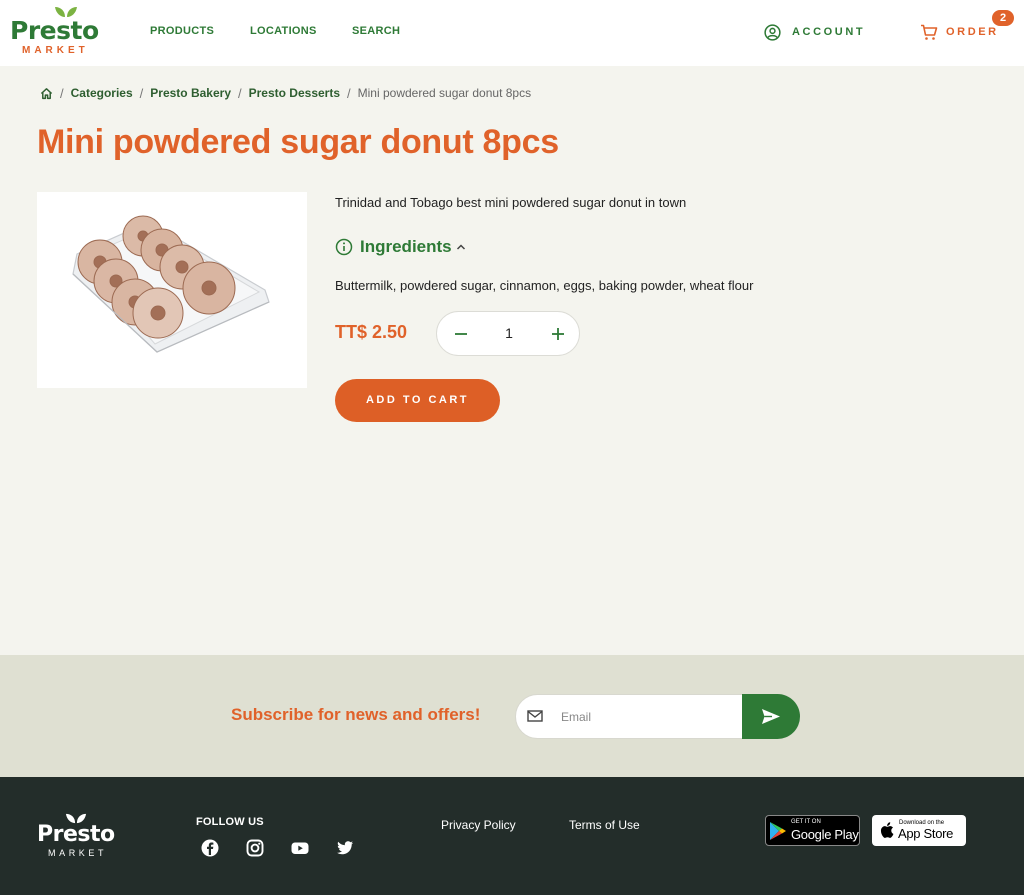 The image size is (1024, 895). I want to click on youtube-icon, so click(300, 848).